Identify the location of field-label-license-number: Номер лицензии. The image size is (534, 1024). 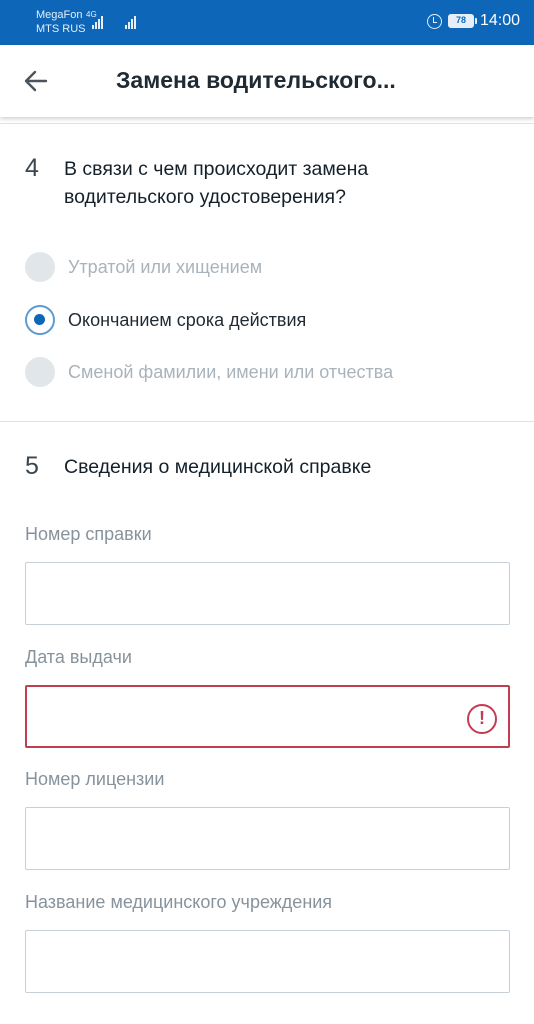
(95, 779).